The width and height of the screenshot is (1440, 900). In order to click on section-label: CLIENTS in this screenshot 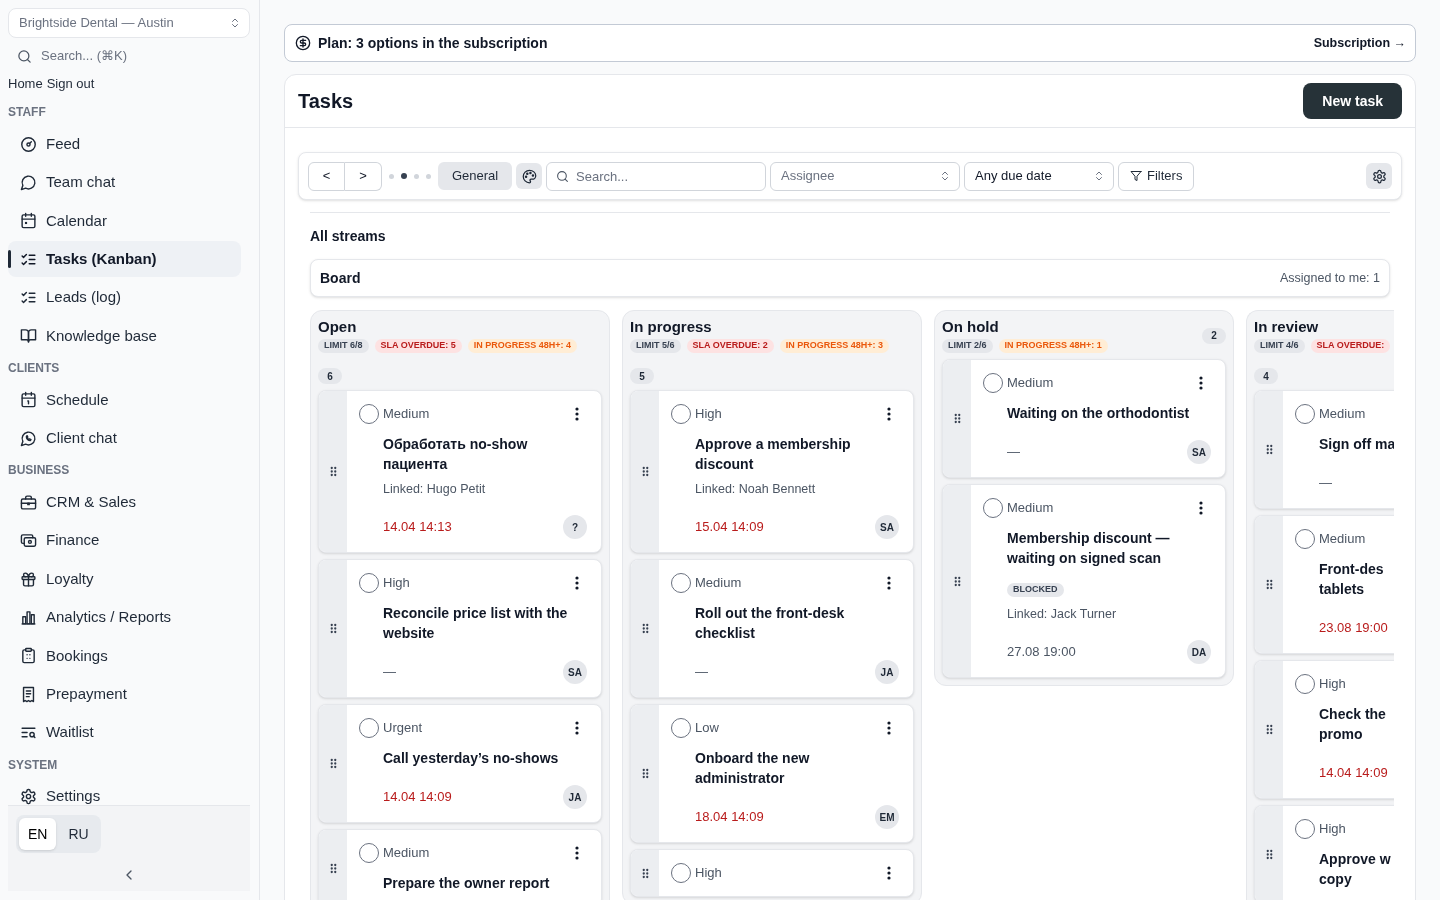, I will do `click(34, 368)`.